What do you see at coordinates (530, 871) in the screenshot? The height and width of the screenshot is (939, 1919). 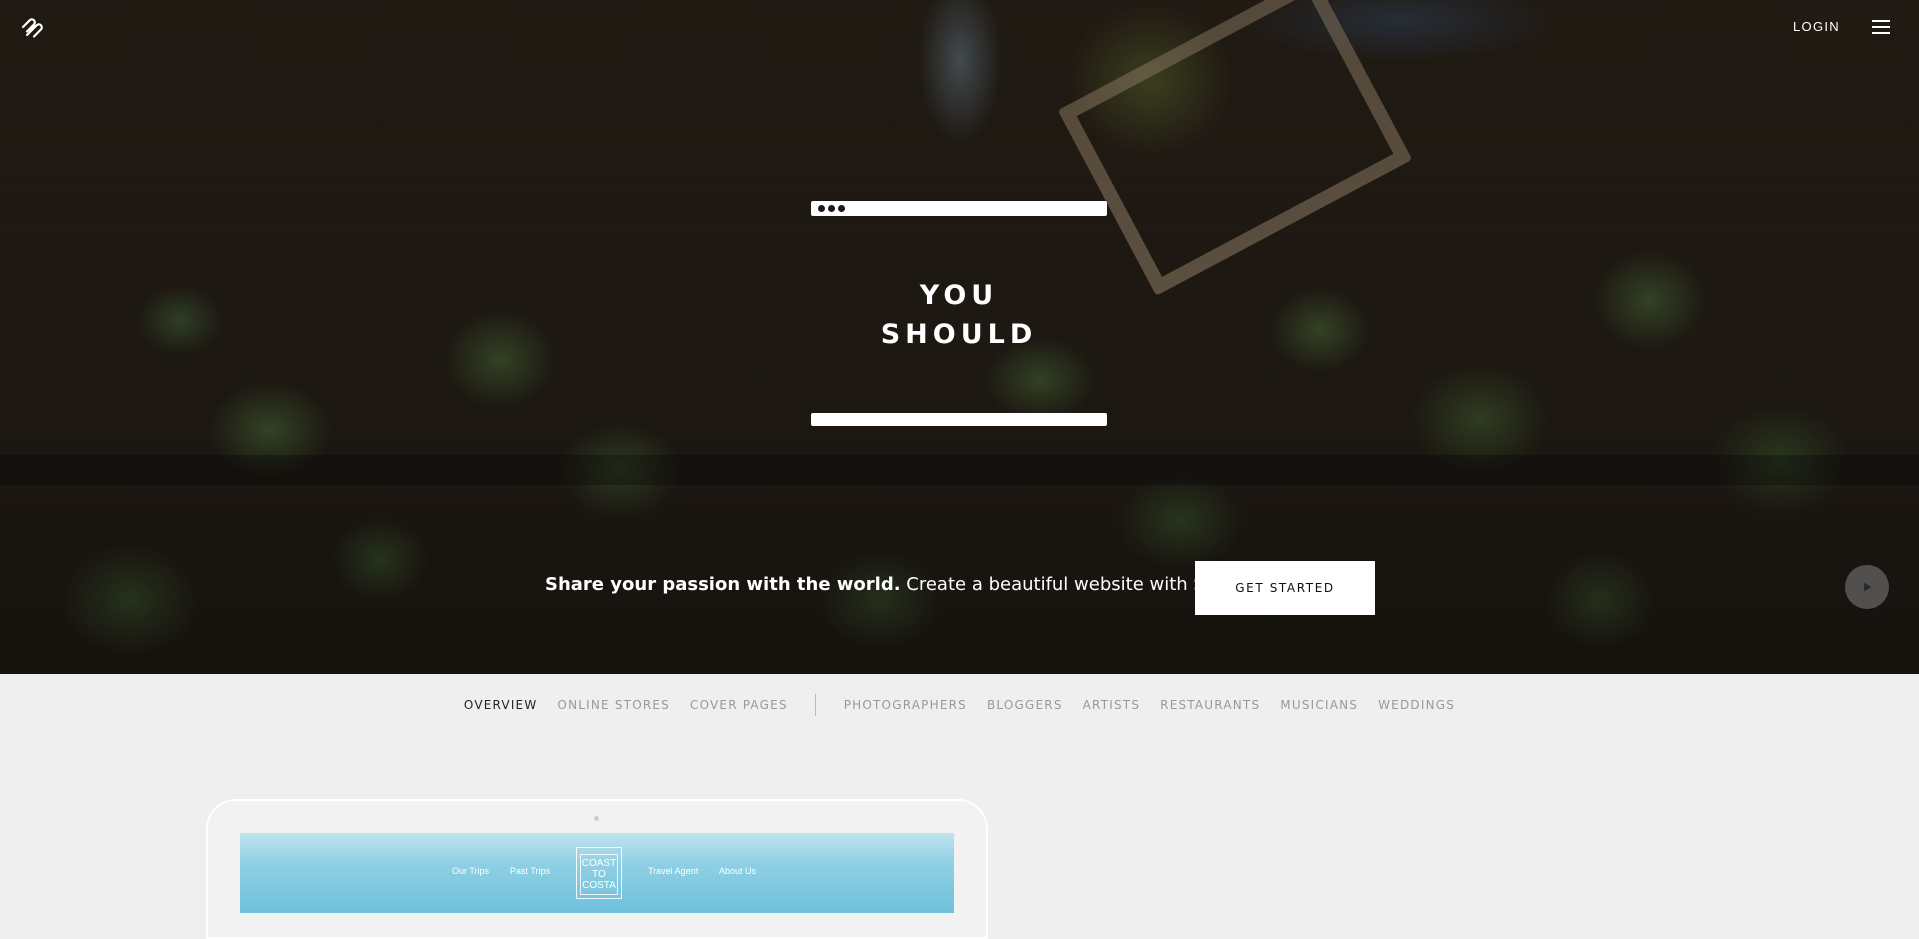 I see `preview-link-past-trips: Past Trips` at bounding box center [530, 871].